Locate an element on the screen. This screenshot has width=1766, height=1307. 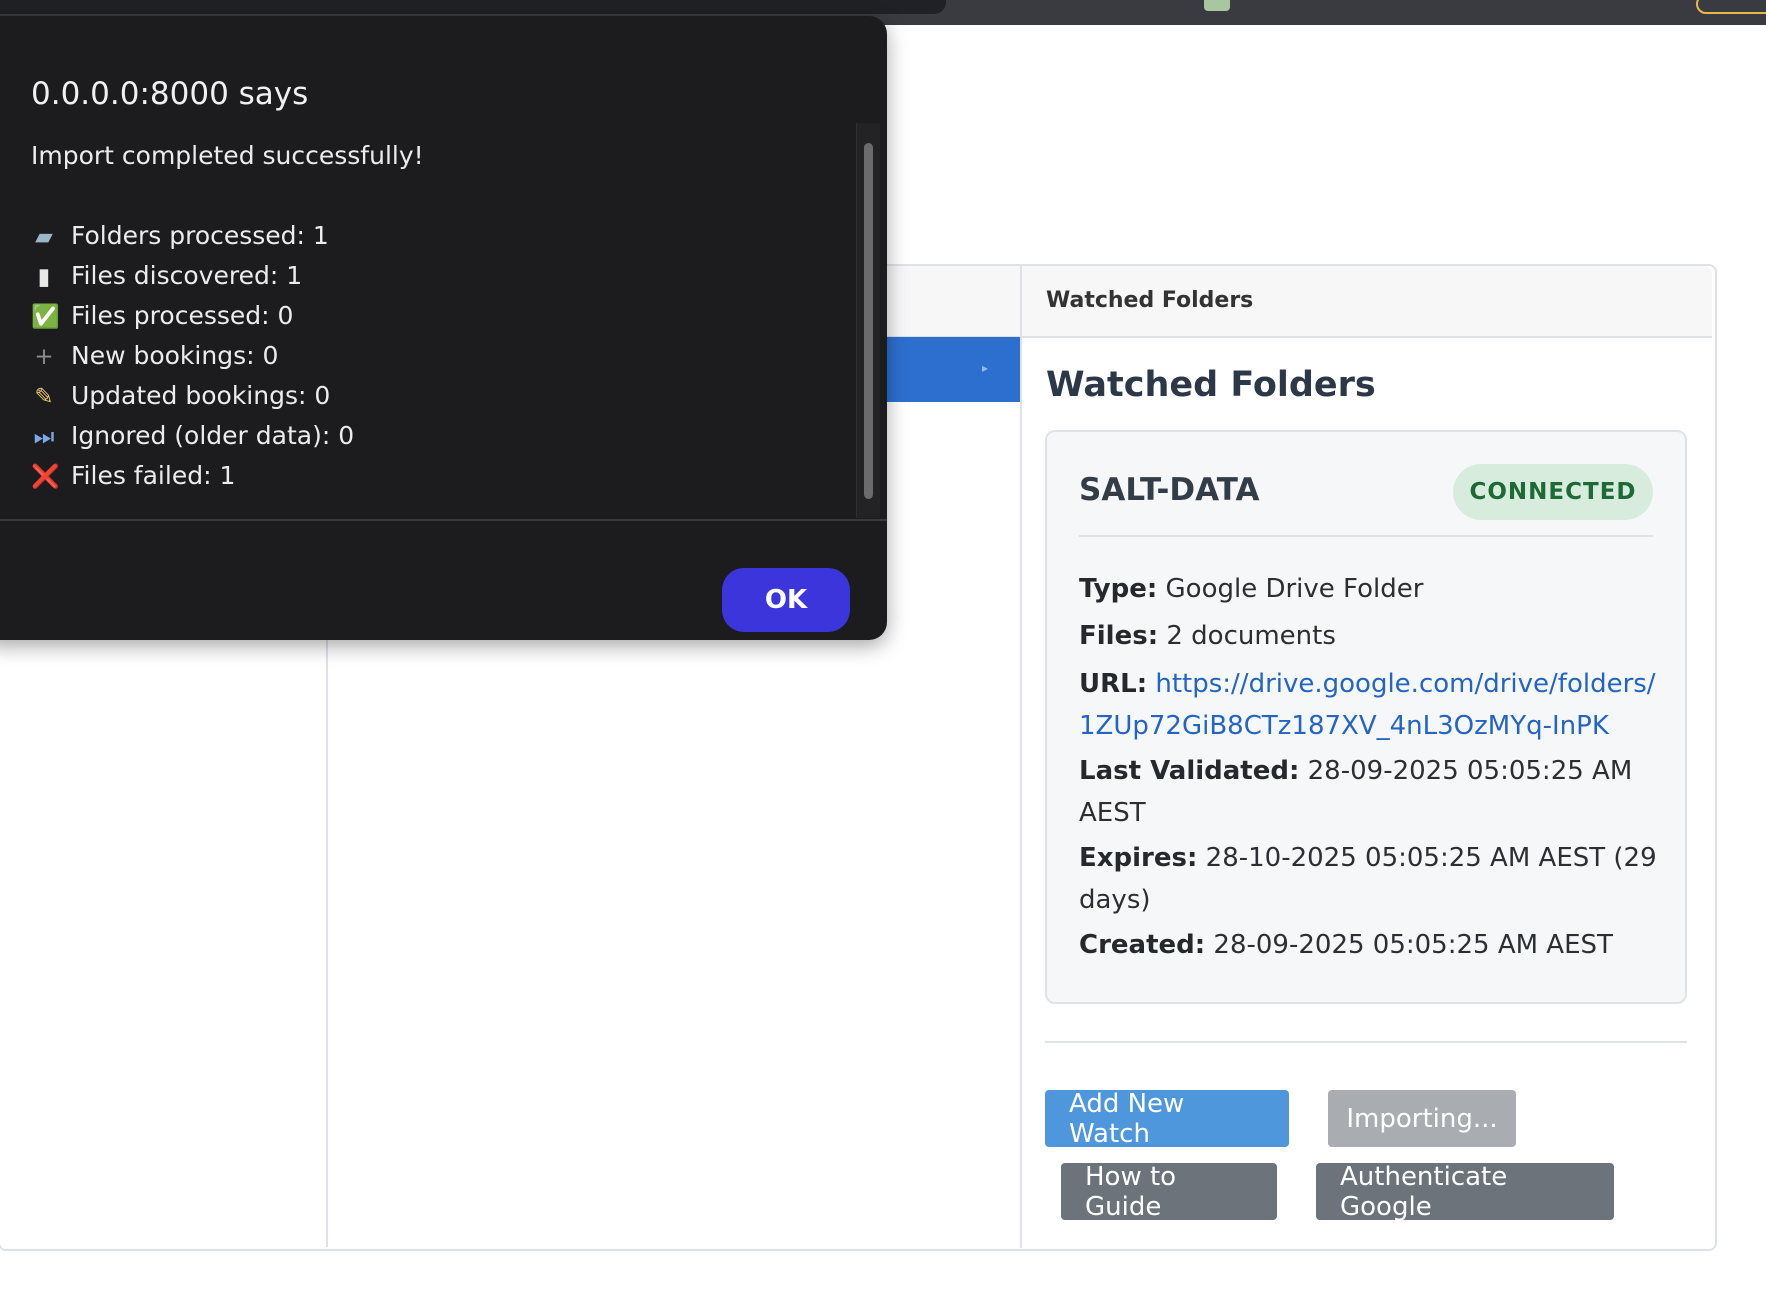
stat-files-failed: ❌ Files failed: 1 is located at coordinates (192, 476).